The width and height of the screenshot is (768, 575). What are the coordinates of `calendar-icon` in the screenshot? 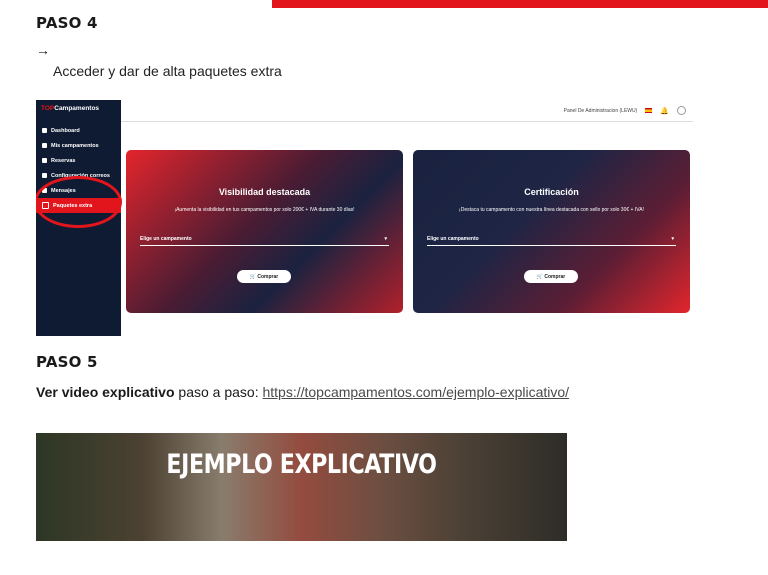 It's located at (44, 160).